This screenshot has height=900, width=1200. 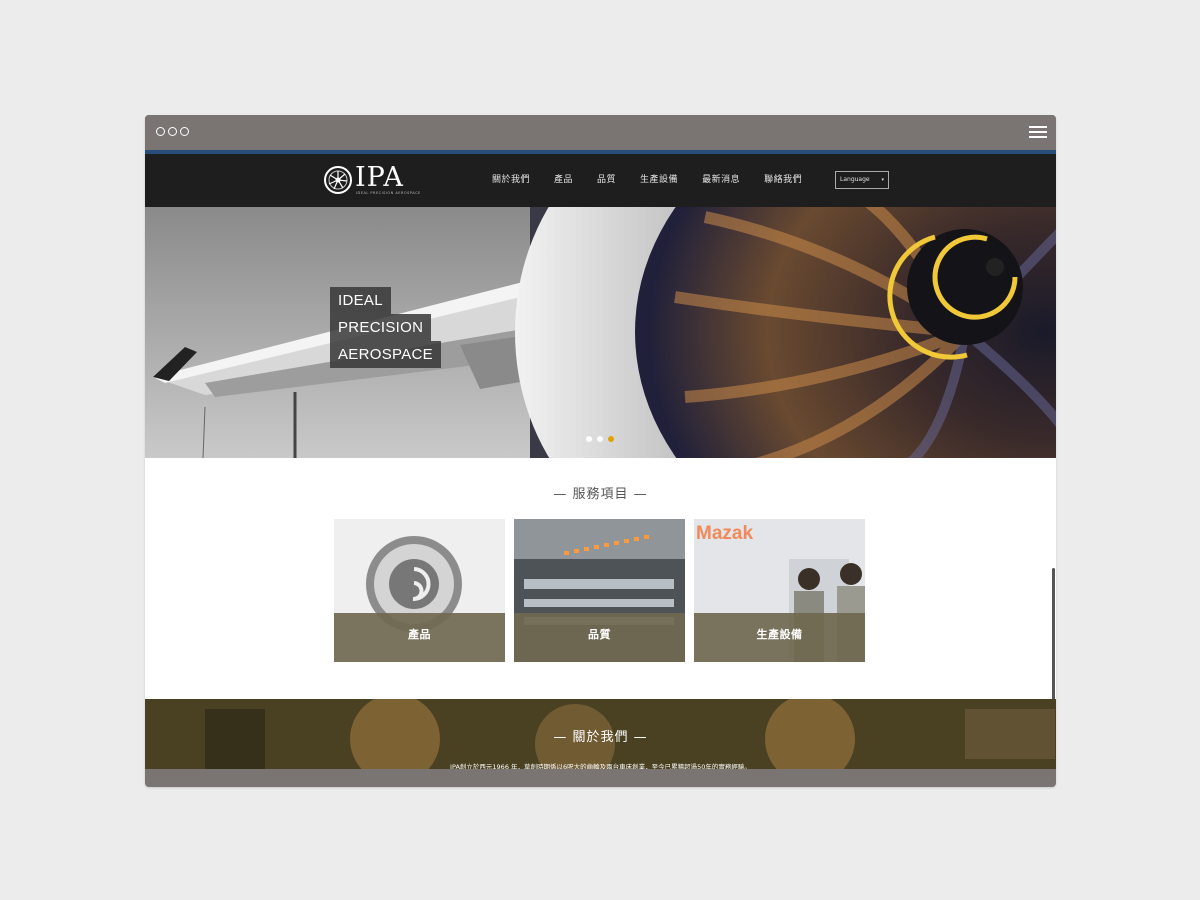 I want to click on hero-tagline: IDEAL PRECISION AEROSPACE, so click(x=385, y=327).